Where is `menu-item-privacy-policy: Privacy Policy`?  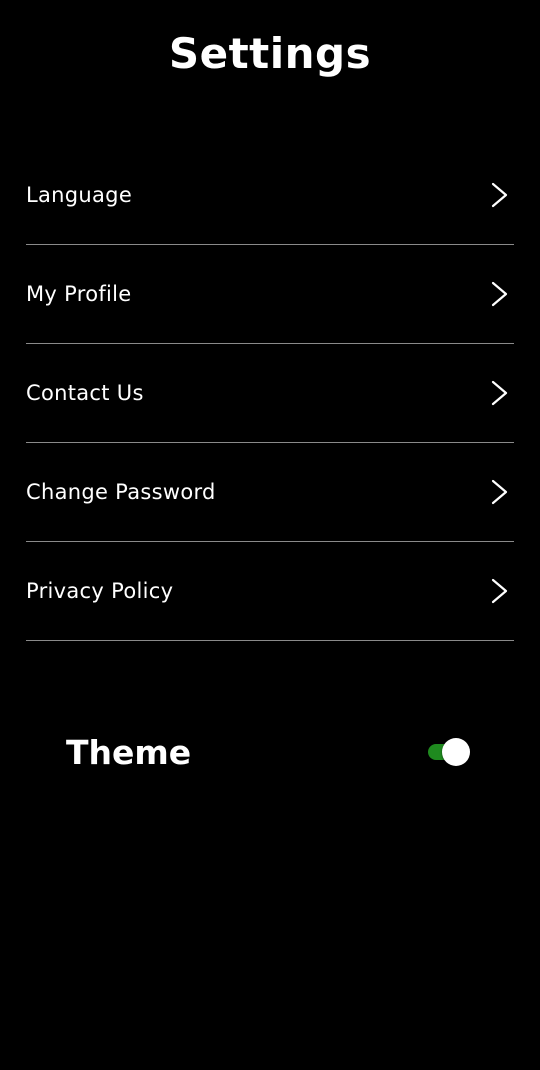
menu-item-privacy-policy: Privacy Policy is located at coordinates (270, 591).